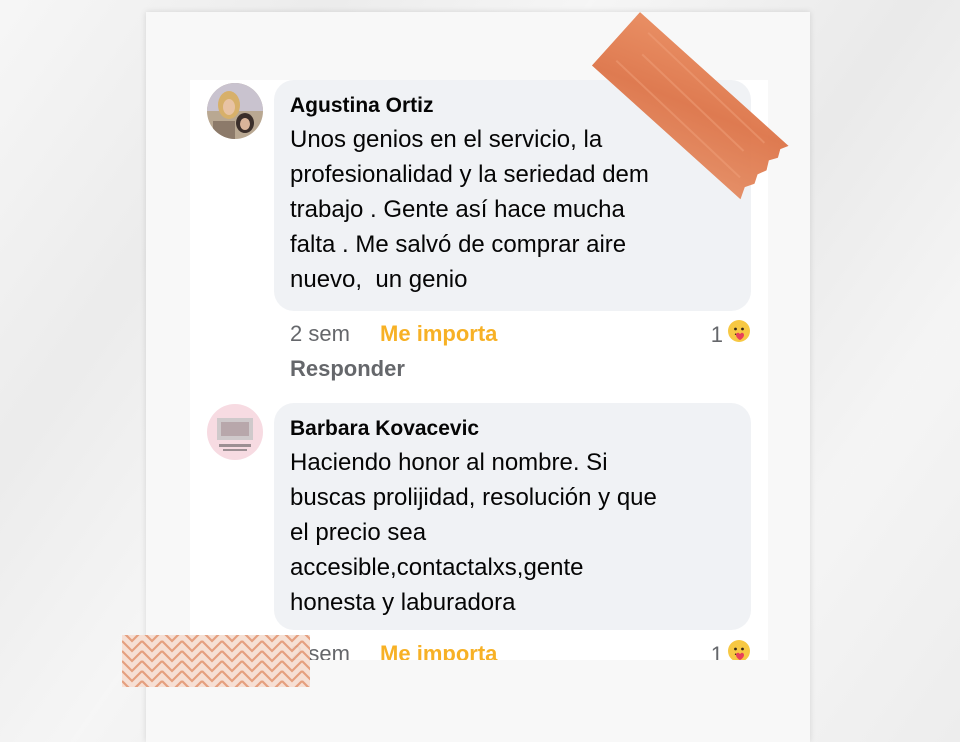  Describe the element at coordinates (512, 429) in the screenshot. I see `comment-author: Barbara Kovacevic` at that location.